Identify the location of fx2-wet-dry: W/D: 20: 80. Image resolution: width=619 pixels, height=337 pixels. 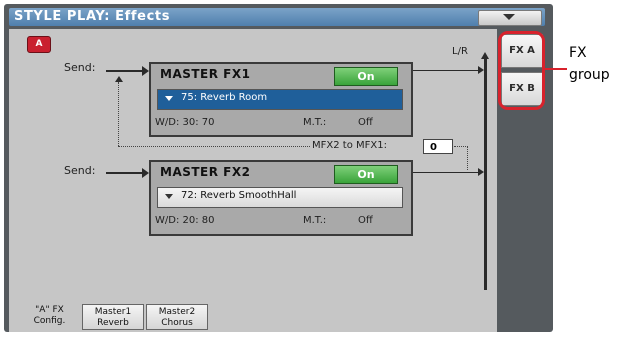
(185, 220).